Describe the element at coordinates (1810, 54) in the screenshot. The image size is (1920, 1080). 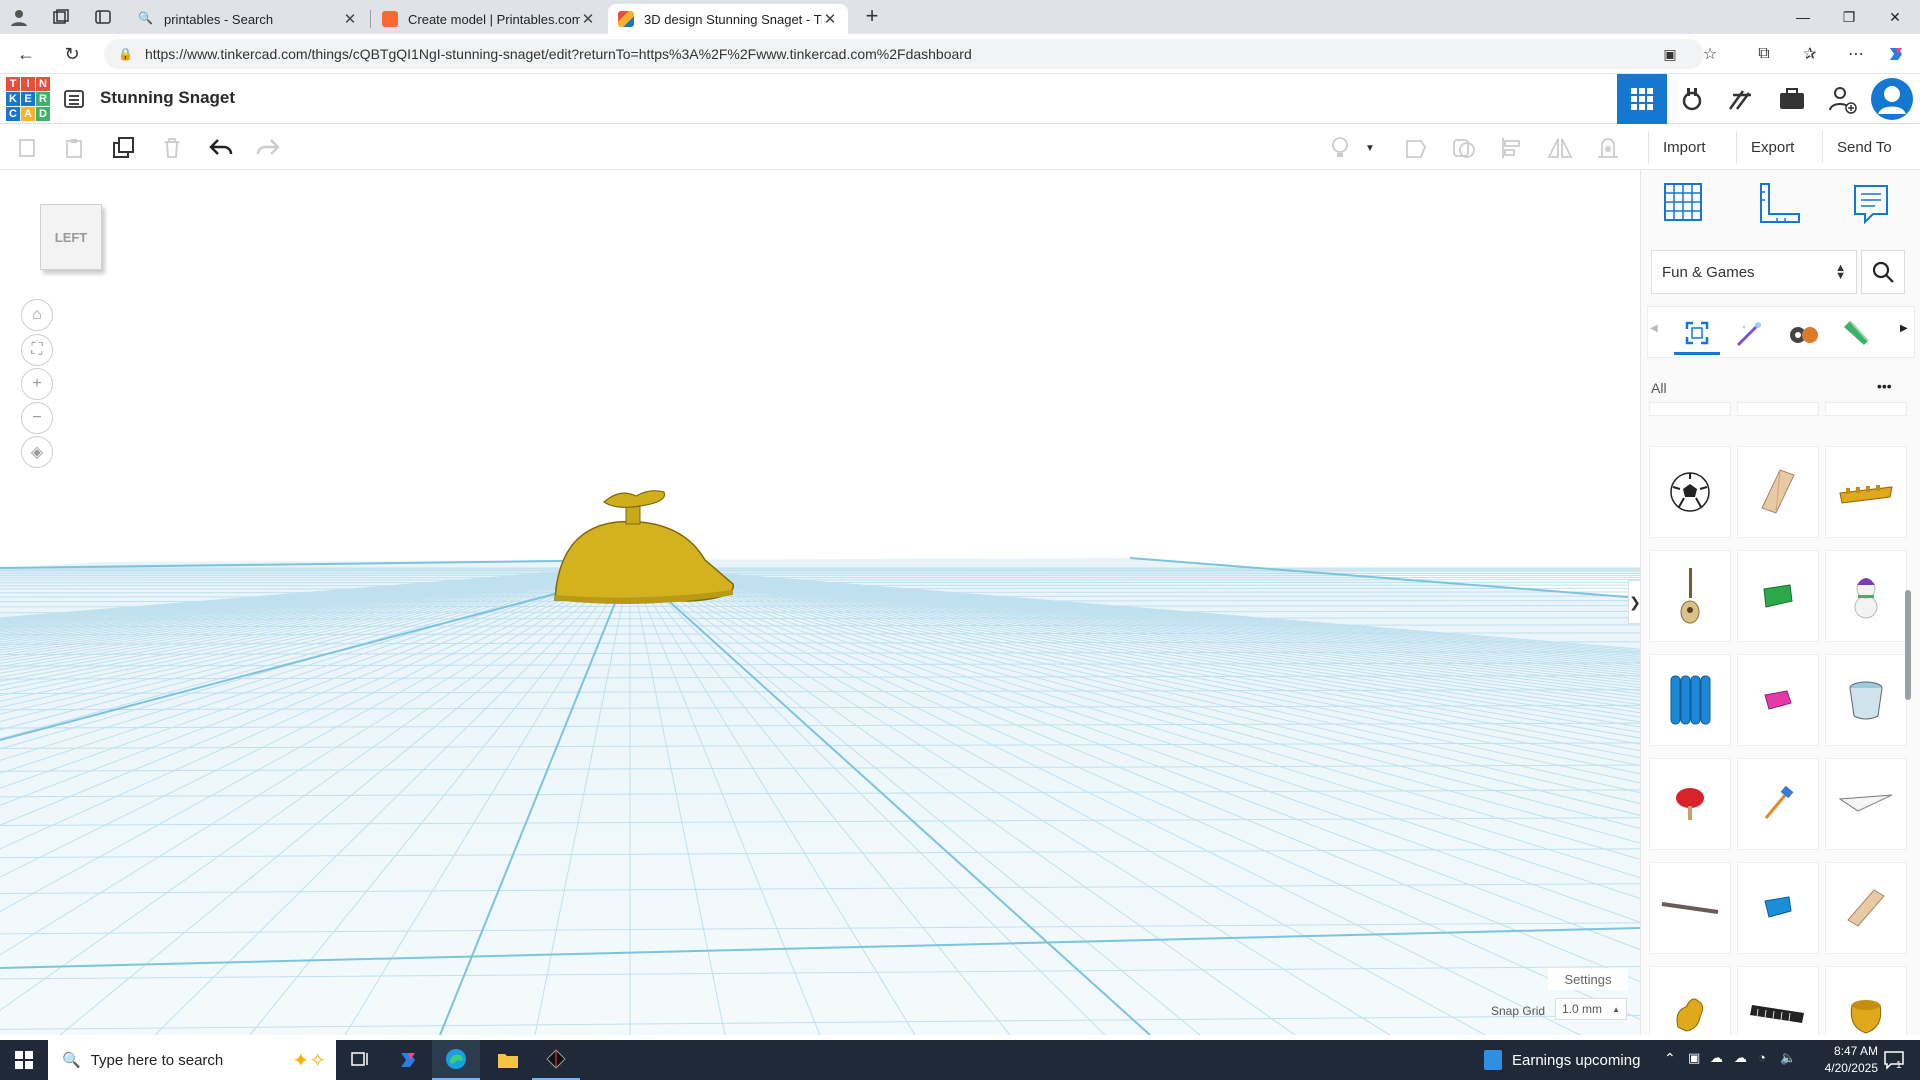
I see `favorites-icon: ✰` at that location.